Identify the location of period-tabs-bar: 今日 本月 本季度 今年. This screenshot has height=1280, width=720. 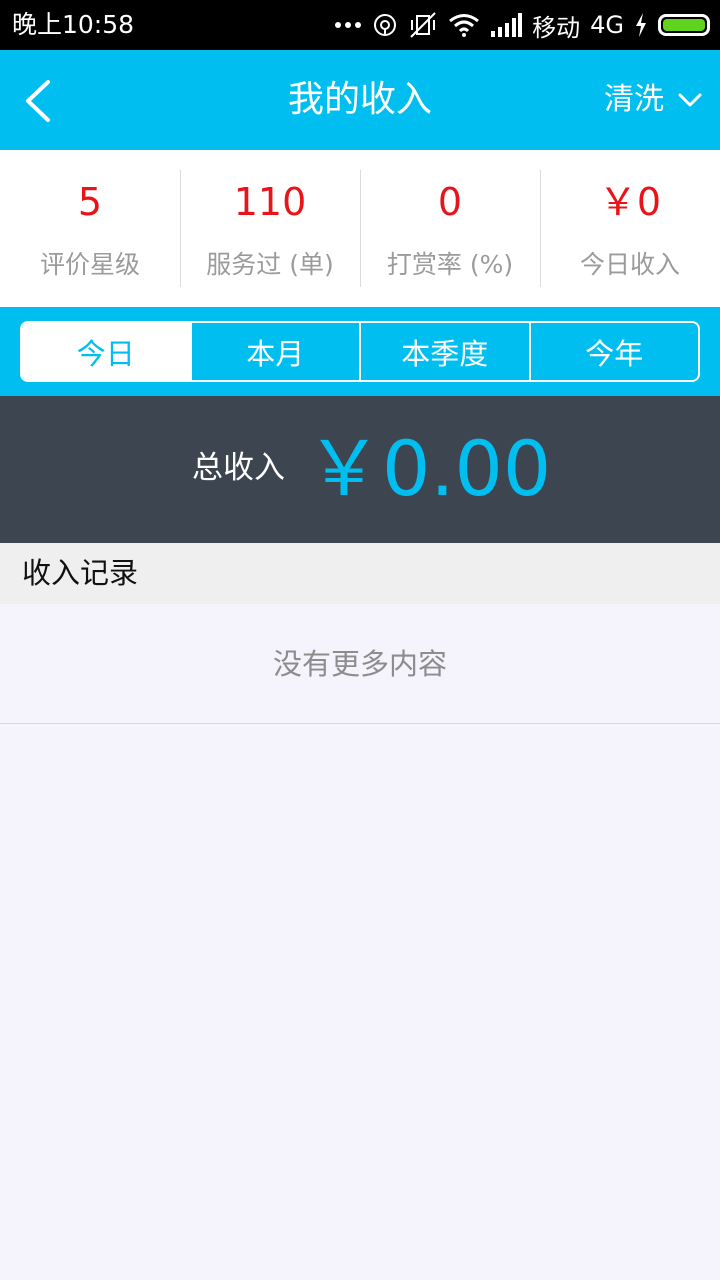
(360, 351).